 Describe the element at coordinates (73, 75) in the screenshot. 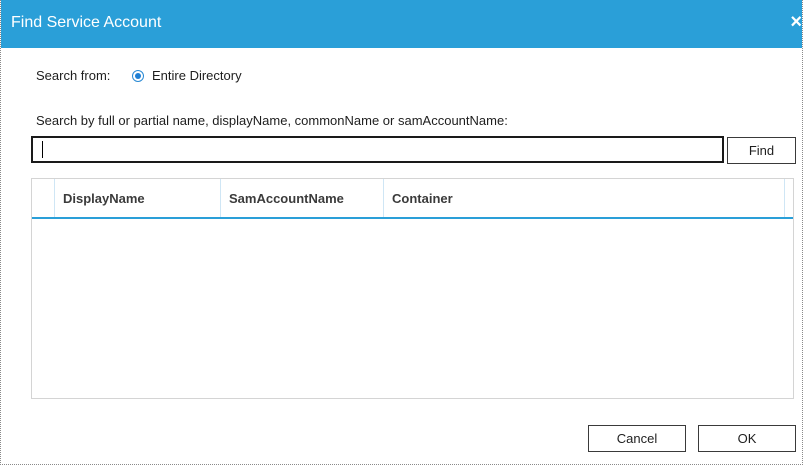

I see `search-from-label: Search from:` at that location.